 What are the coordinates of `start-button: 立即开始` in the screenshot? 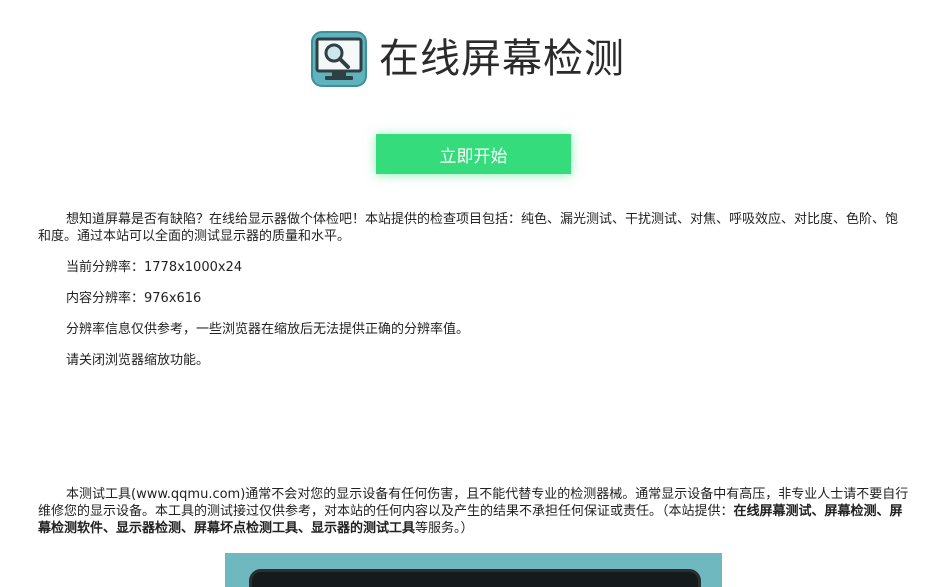 It's located at (473, 154).